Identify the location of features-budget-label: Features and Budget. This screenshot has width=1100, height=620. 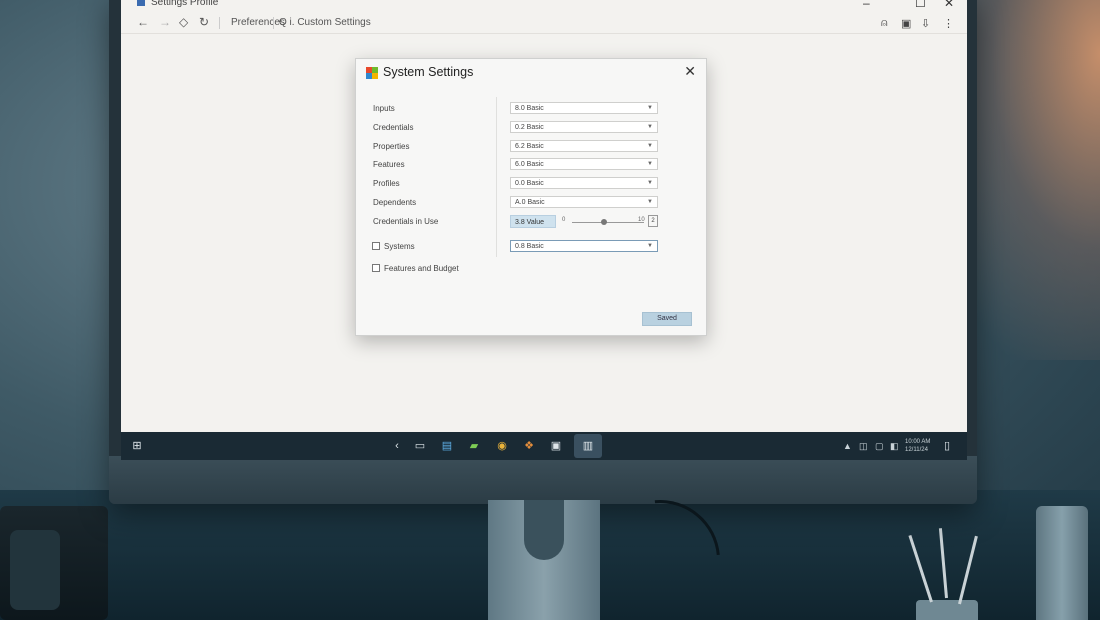
(421, 268).